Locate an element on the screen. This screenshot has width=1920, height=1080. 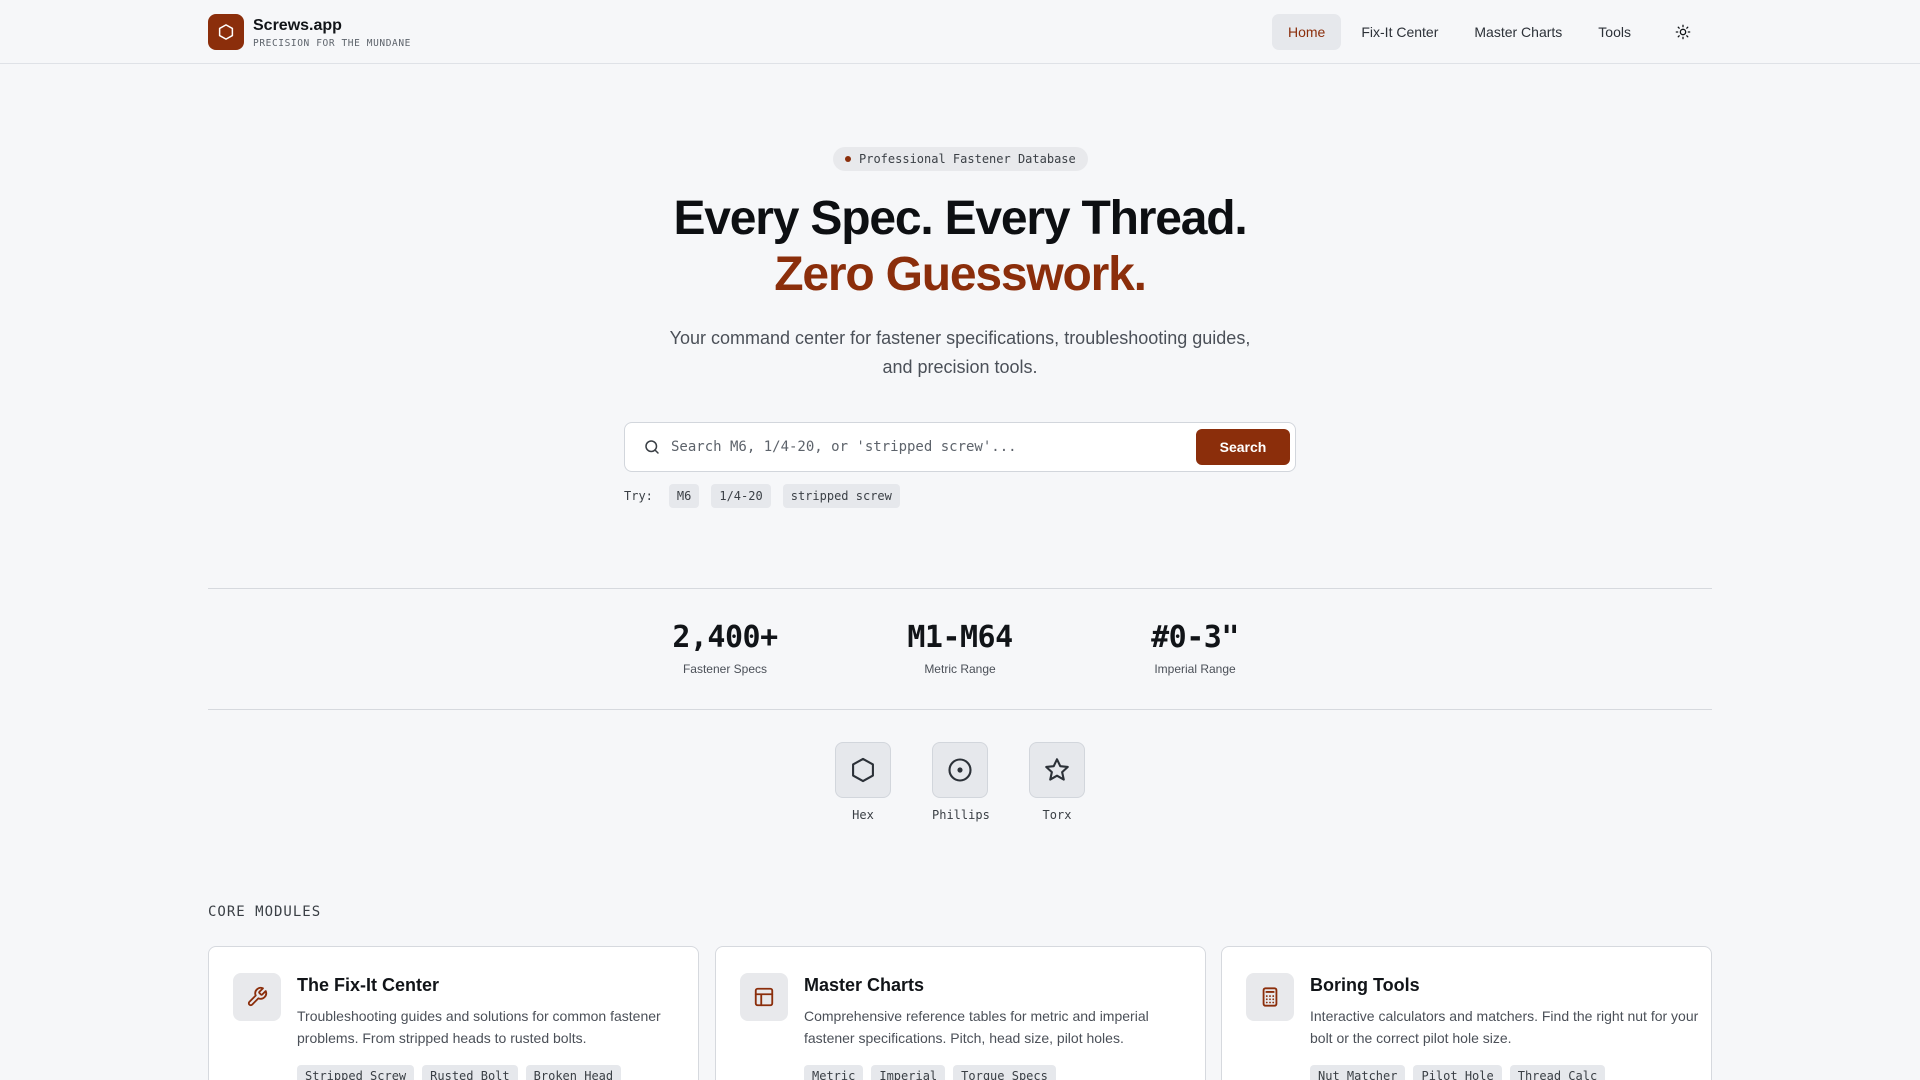
stat-label: Metric Range is located at coordinates (960, 669).